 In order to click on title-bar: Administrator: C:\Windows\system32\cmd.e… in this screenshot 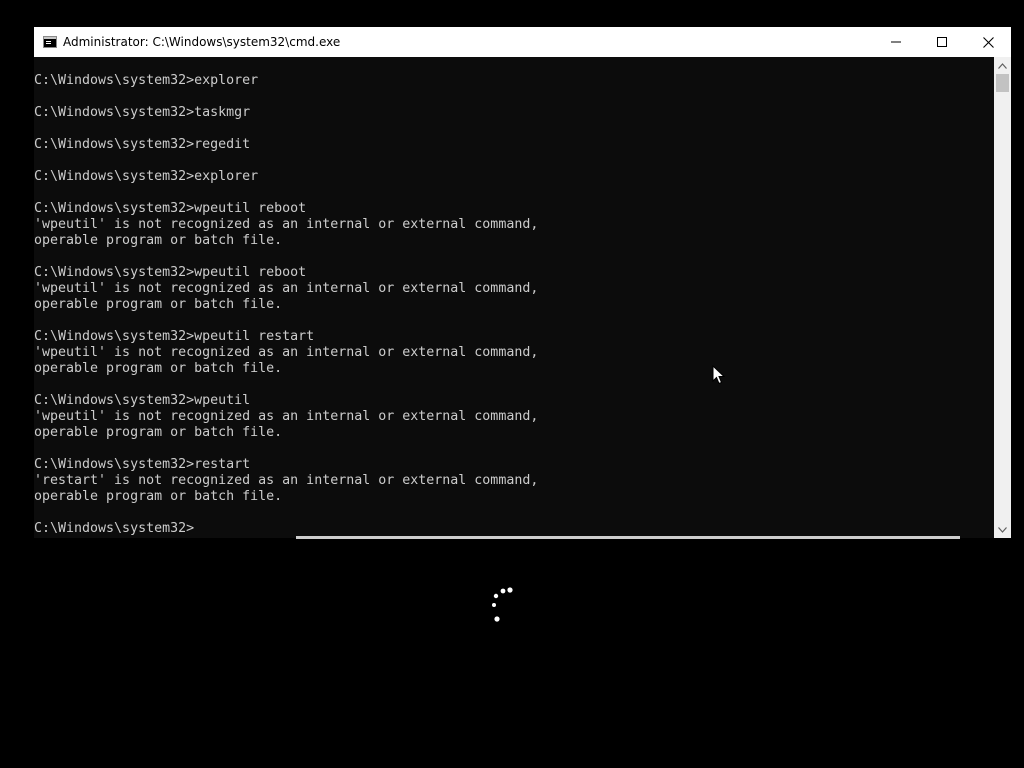, I will do `click(522, 42)`.